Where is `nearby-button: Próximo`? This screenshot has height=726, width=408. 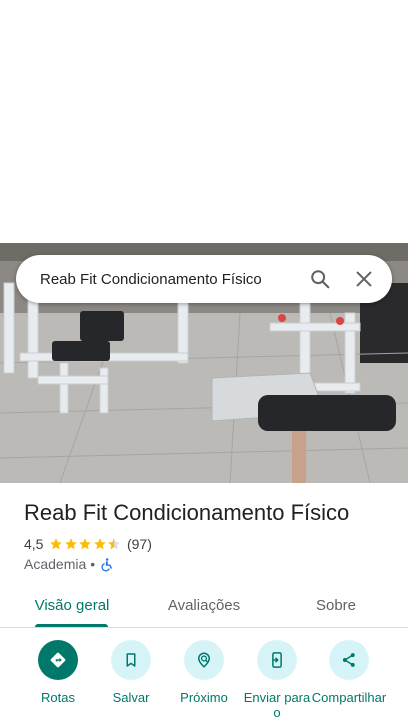 nearby-button: Próximo is located at coordinates (204, 672).